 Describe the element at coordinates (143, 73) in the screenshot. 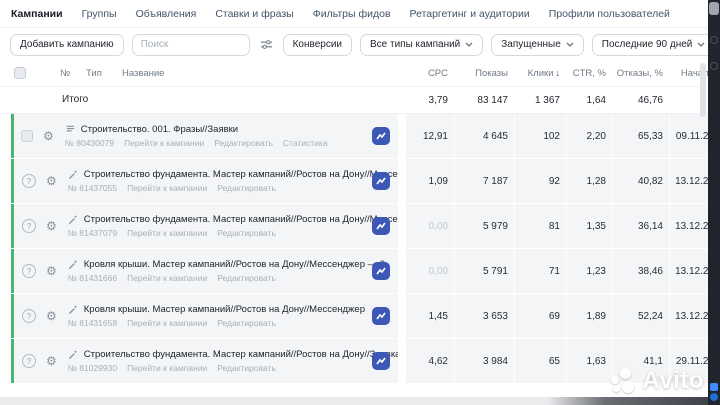

I see `column-header-name: Название` at that location.